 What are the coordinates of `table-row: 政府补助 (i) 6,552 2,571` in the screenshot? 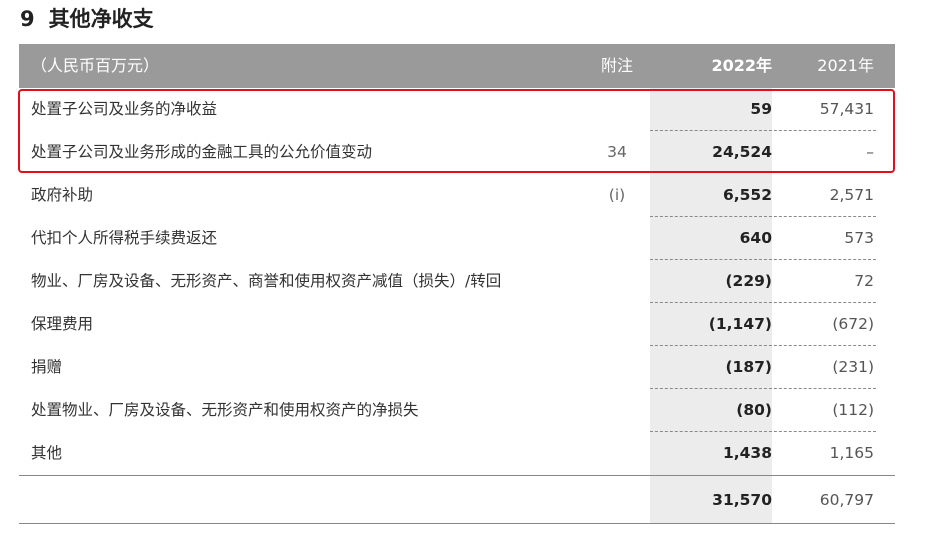 It's located at (457, 195).